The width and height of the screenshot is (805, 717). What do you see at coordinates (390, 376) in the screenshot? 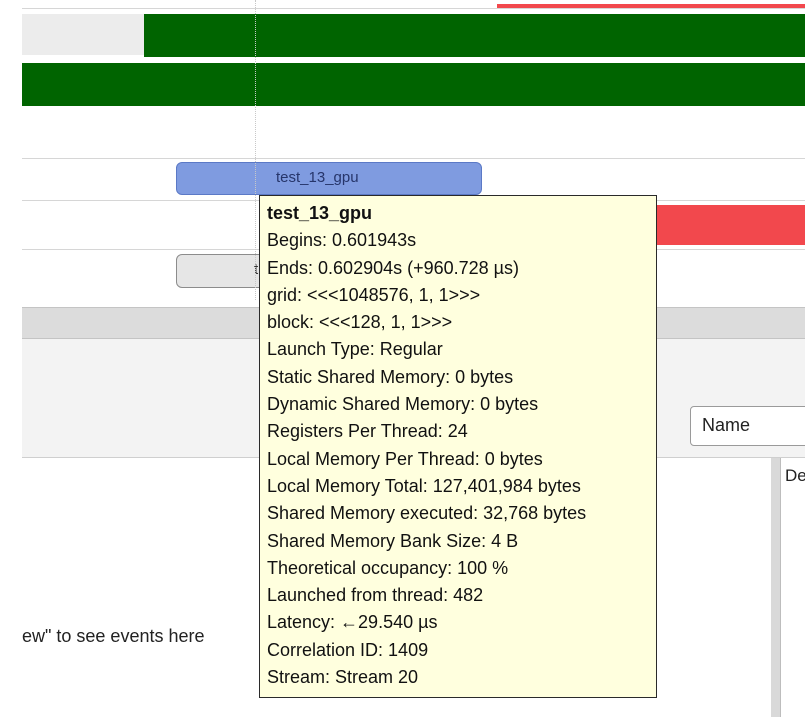
I see `tooltip-static-shared-memory: Static Shared Memory: 0 bytes` at bounding box center [390, 376].